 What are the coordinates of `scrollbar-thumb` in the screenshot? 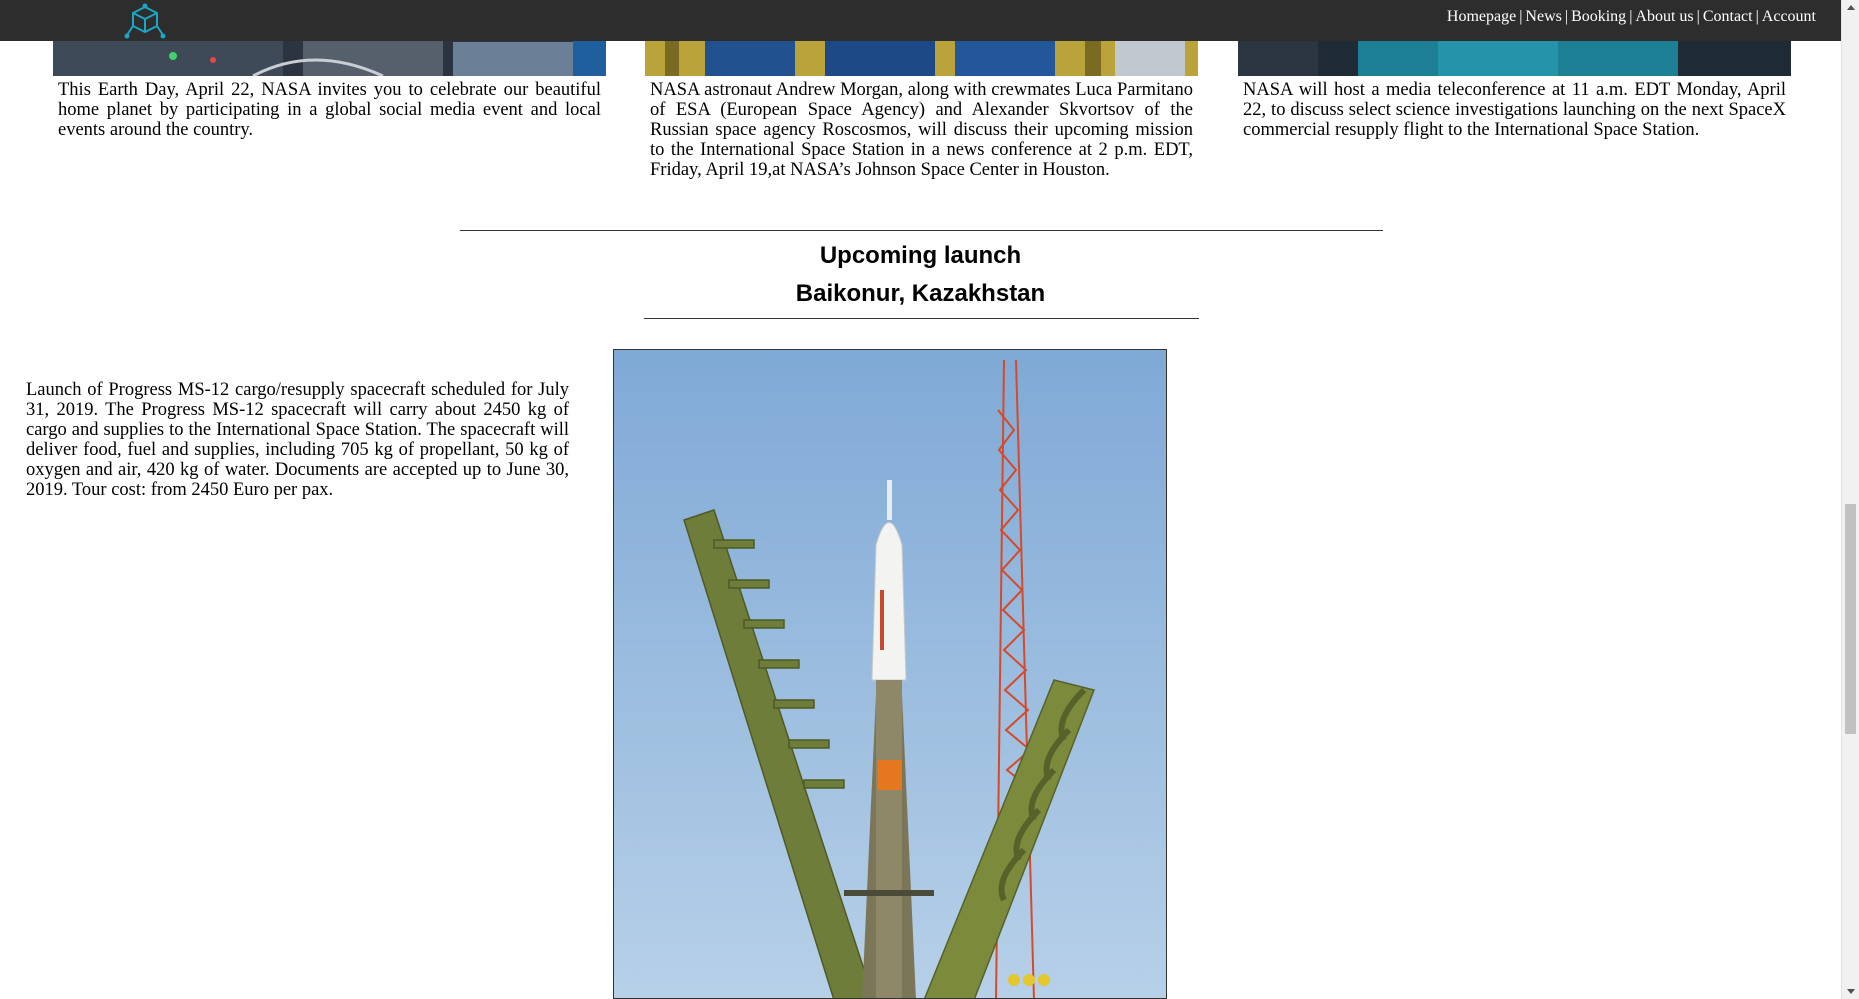 It's located at (1850, 619).